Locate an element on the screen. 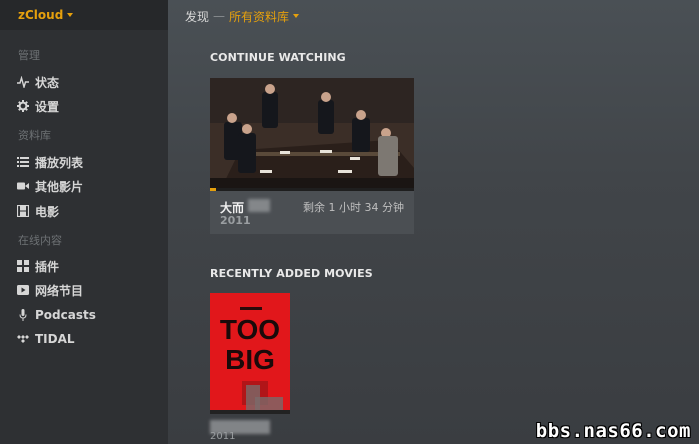  movie-thumbnail is located at coordinates (312, 134).